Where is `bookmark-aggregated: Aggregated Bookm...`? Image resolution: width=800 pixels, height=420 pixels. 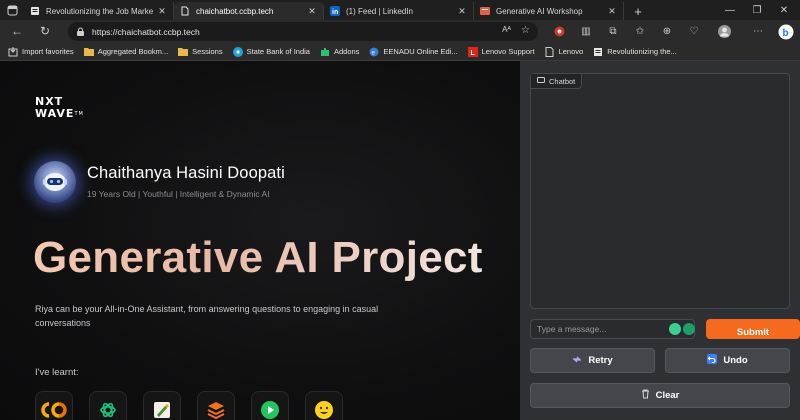 bookmark-aggregated: Aggregated Bookm... is located at coordinates (126, 52).